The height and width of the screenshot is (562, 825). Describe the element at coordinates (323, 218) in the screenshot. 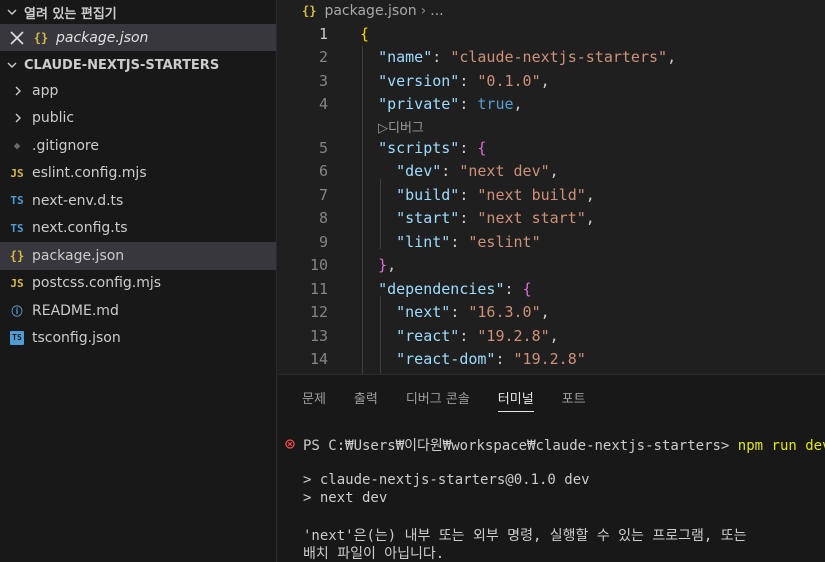

I see `line-number: 8` at that location.